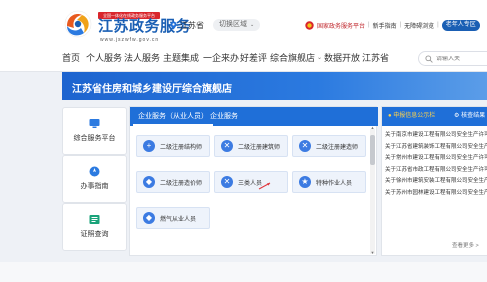 The height and width of the screenshot is (282, 487). I want to click on star-icon: ★, so click(305, 182).